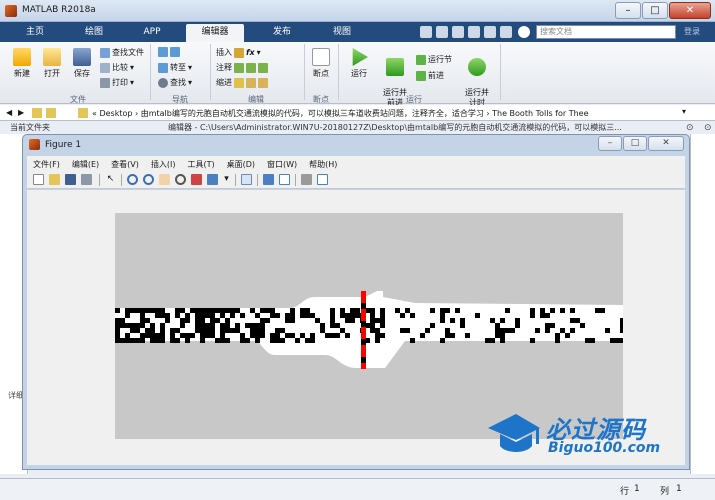 The width and height of the screenshot is (715, 500). Describe the element at coordinates (63, 145) in the screenshot. I see `figure-title: Figure 1` at that location.